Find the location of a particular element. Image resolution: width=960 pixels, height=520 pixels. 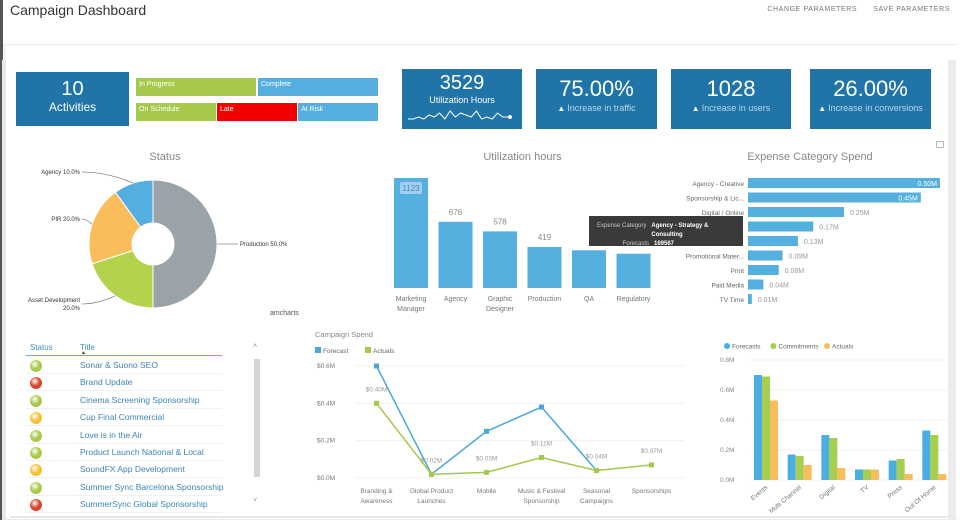

util-category-label: QA is located at coordinates (589, 299).